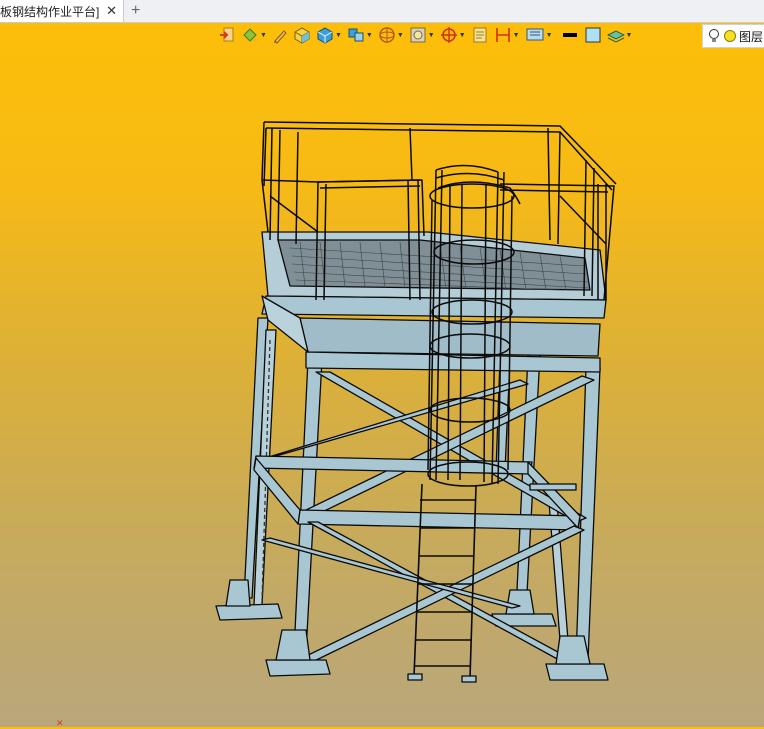  I want to click on multi-view-button: ▼, so click(360, 35).